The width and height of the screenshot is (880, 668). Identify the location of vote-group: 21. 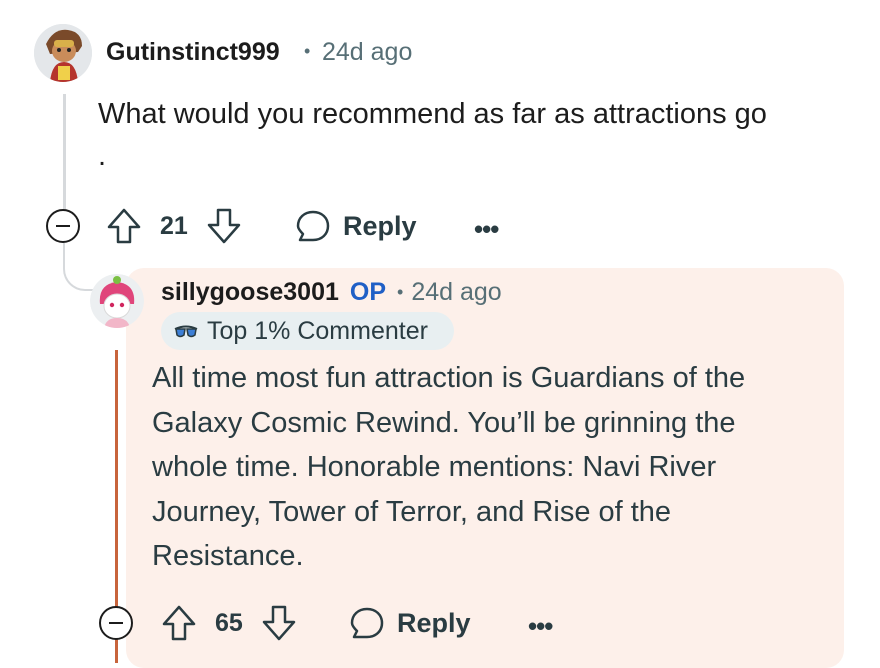
(174, 226).